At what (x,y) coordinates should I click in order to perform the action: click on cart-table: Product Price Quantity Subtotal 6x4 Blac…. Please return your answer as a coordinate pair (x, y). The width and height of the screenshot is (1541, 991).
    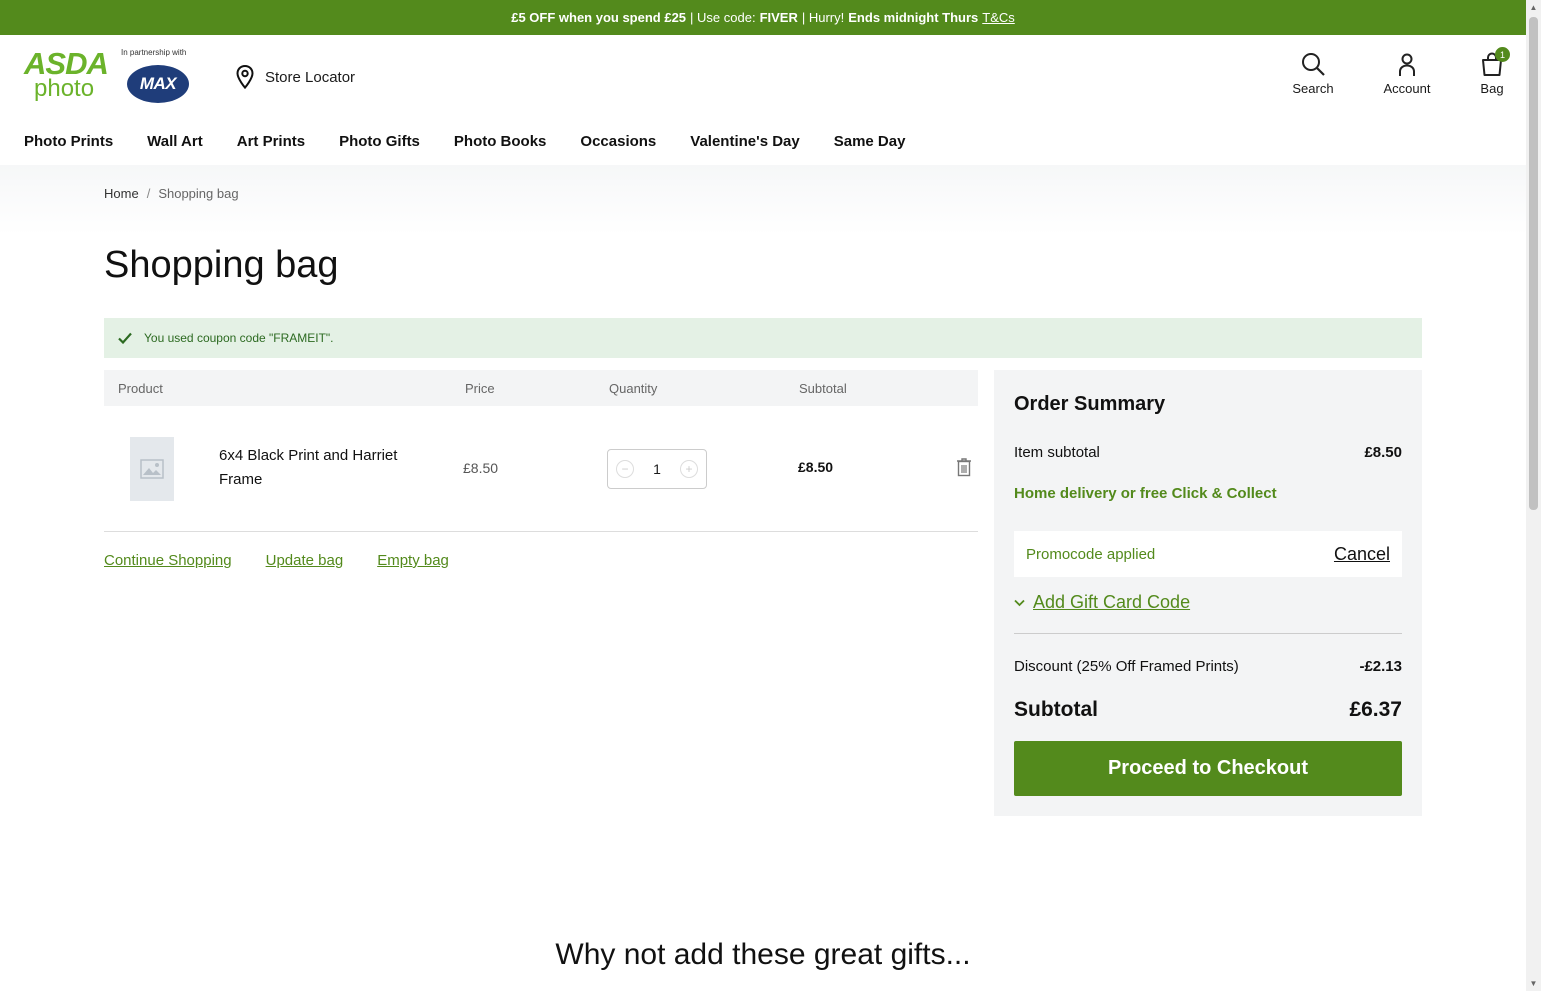
    Looking at the image, I should click on (541, 451).